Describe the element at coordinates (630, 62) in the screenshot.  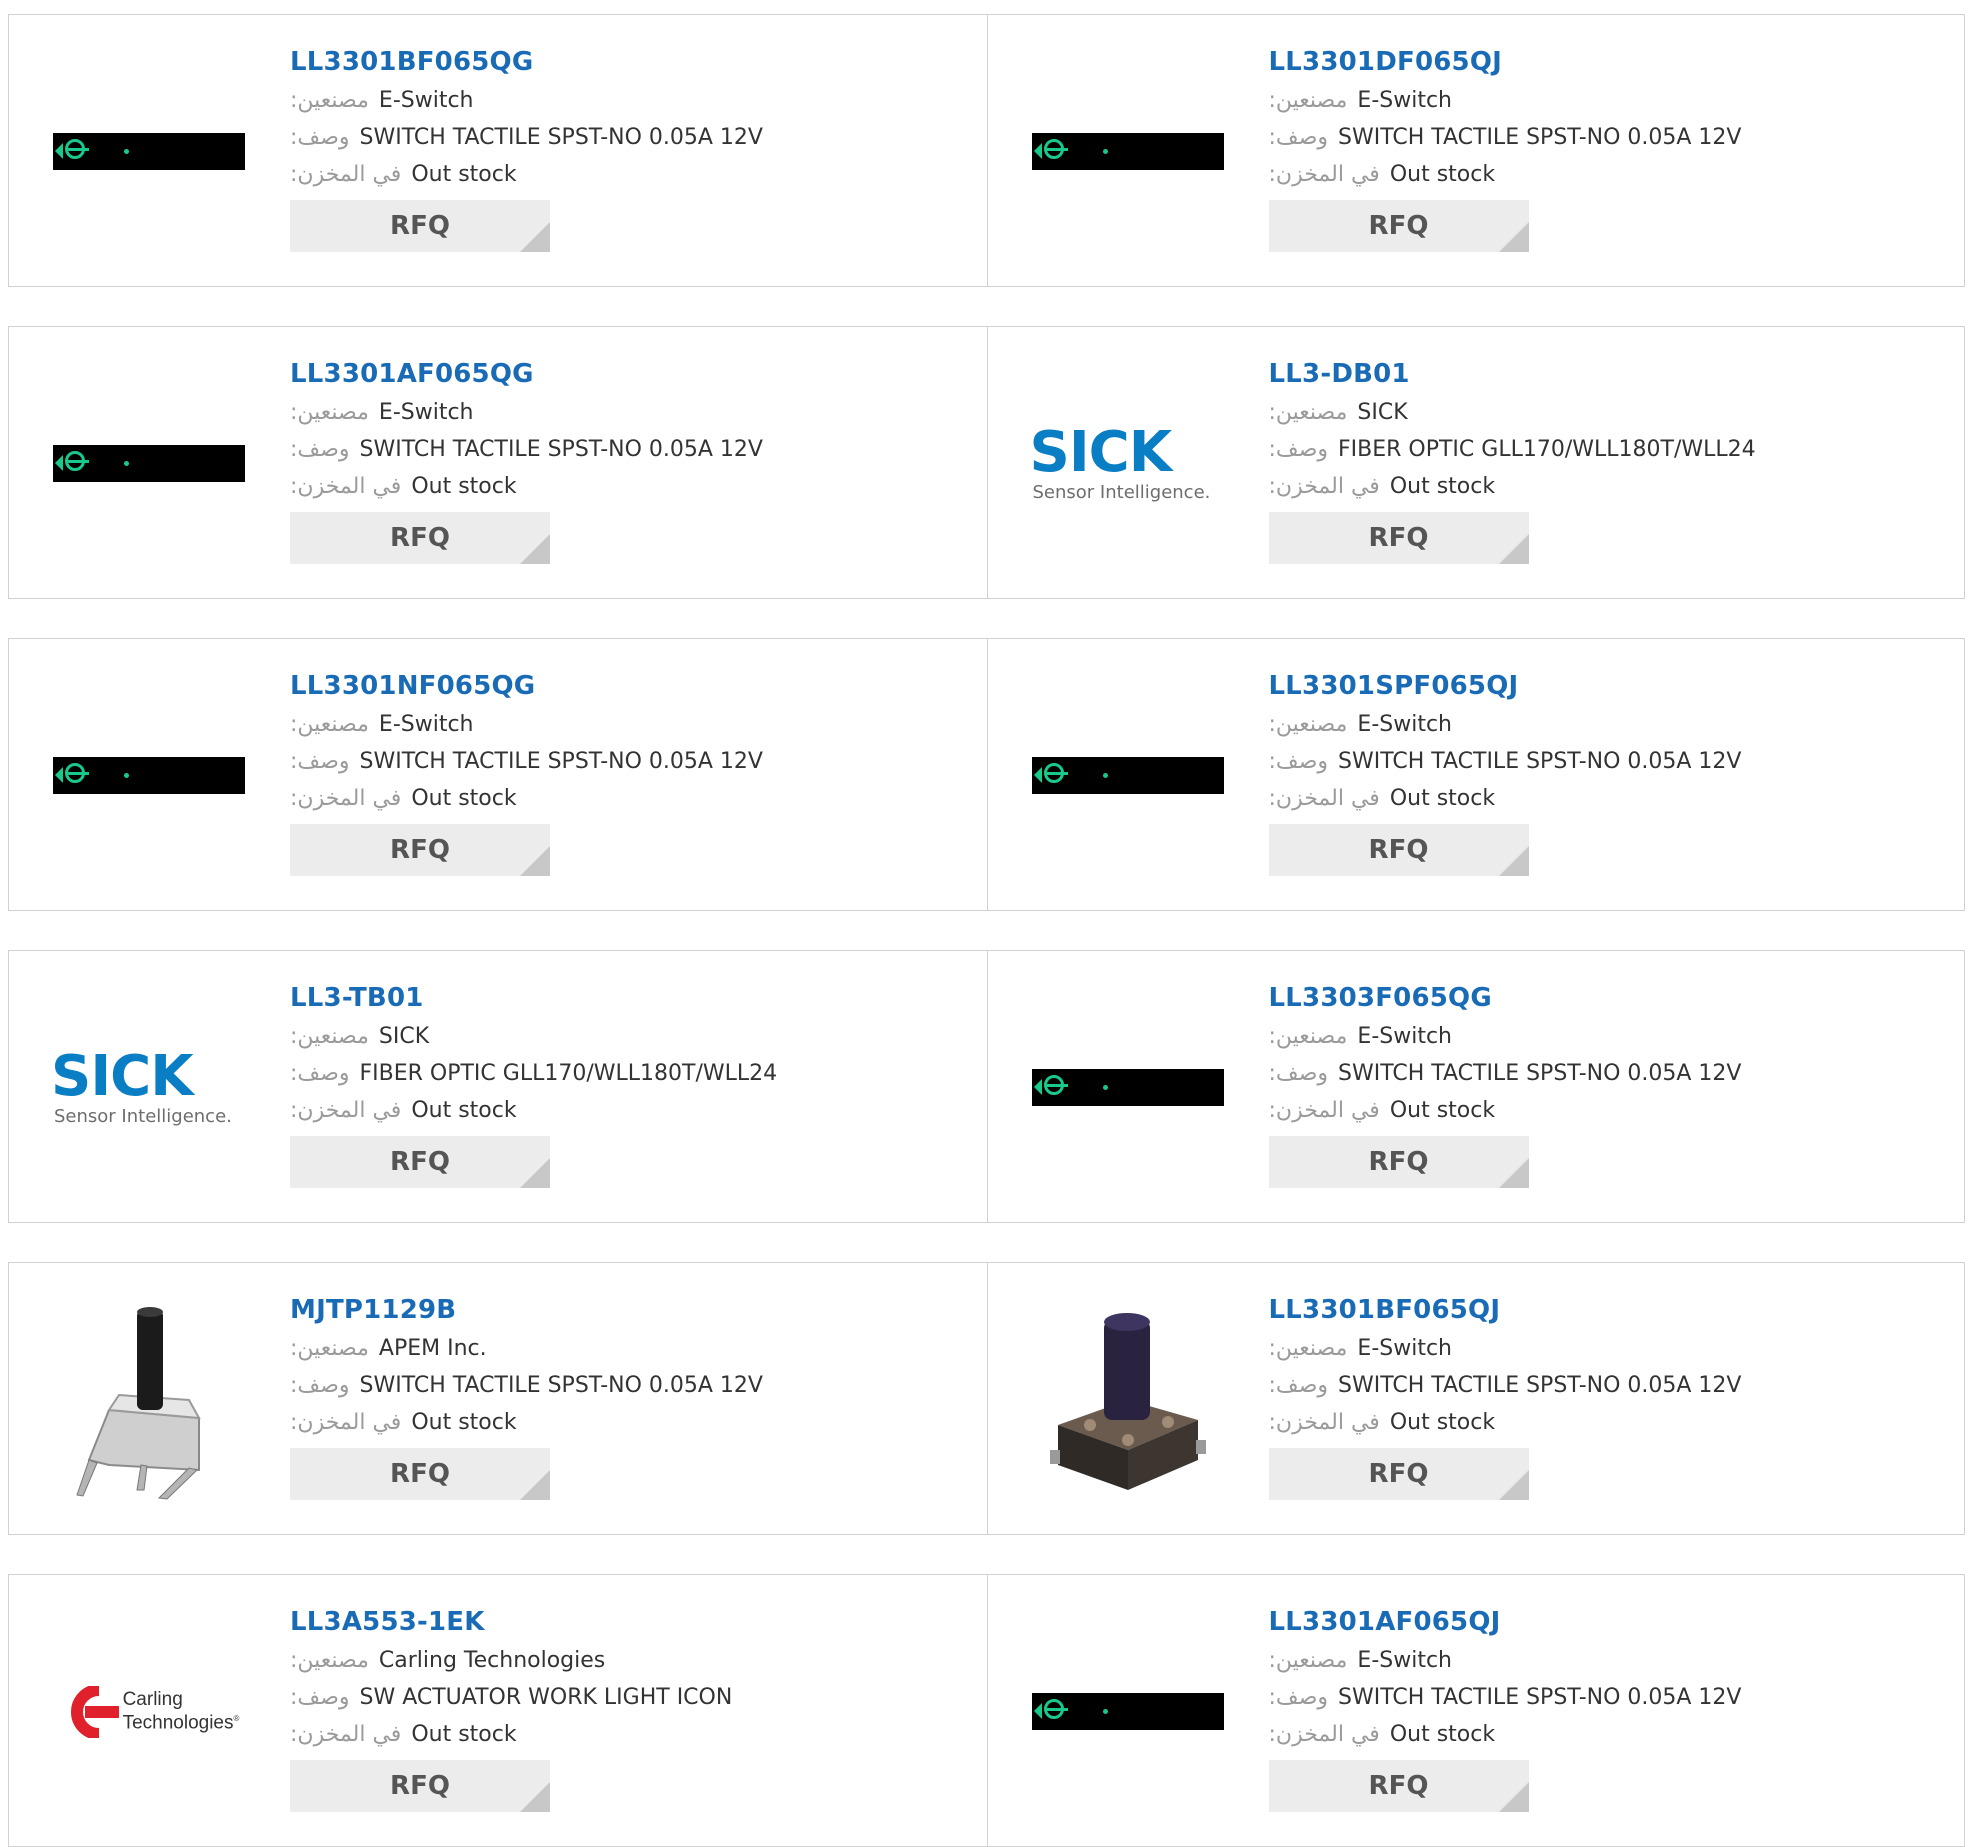
I see `part-number-link: LL3301BF065QG` at that location.